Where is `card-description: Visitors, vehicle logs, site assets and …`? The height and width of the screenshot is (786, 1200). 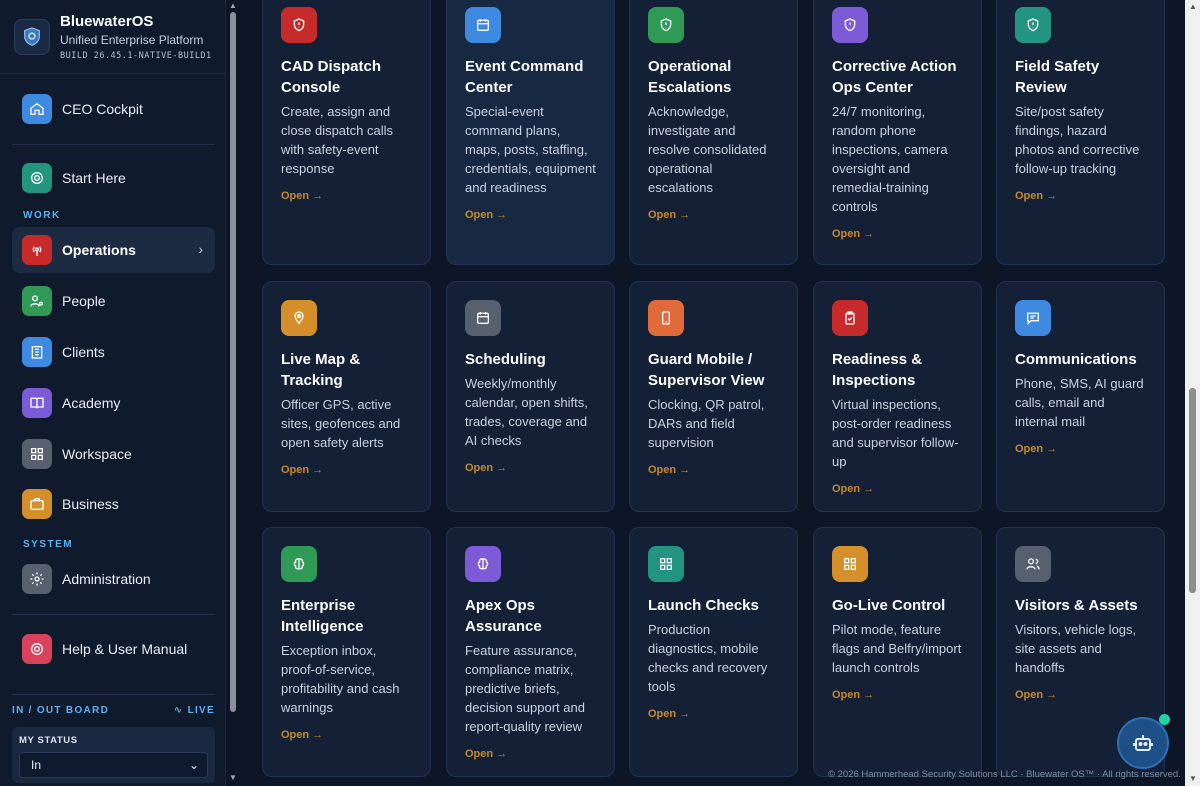 card-description: Visitors, vehicle logs, site assets and … is located at coordinates (1076, 648).